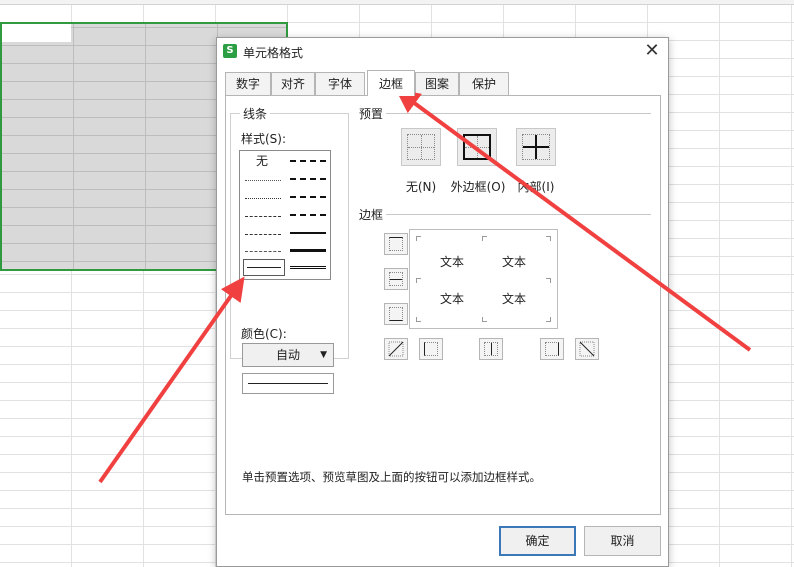  I want to click on dialog-titlebar: S 单元格格式 ✕, so click(442, 52).